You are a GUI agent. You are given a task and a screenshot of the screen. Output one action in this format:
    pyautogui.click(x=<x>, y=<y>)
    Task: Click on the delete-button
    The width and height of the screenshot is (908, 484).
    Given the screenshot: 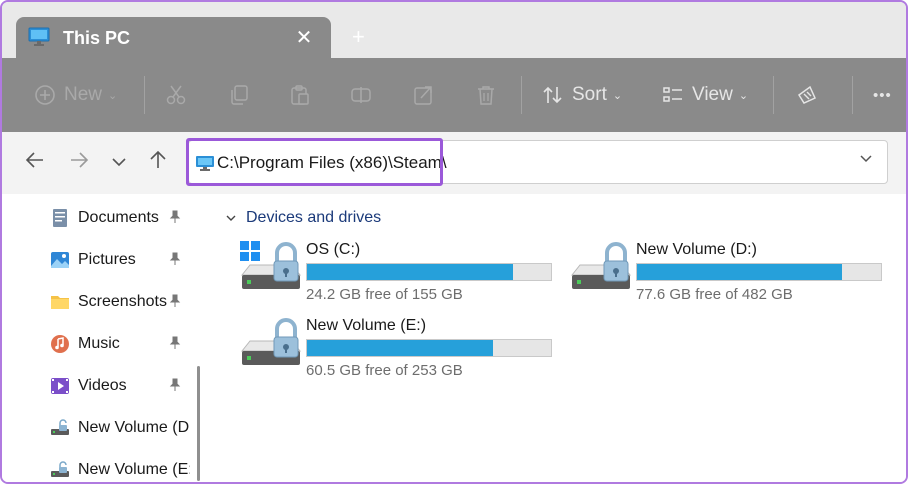 What is the action you would take?
    pyautogui.click(x=486, y=95)
    